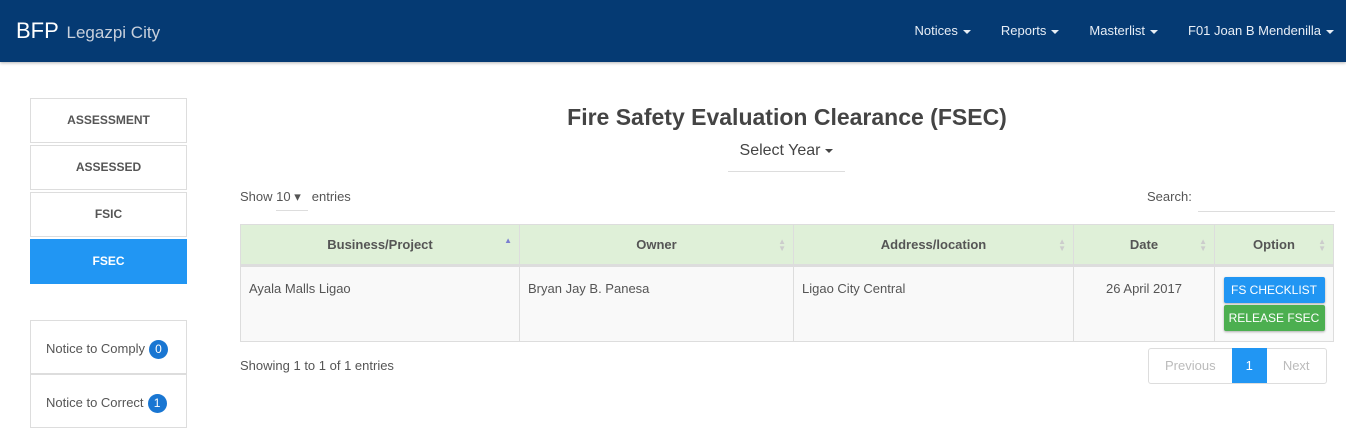 The image size is (1346, 445). What do you see at coordinates (158, 349) in the screenshot?
I see `count-badge: 0` at bounding box center [158, 349].